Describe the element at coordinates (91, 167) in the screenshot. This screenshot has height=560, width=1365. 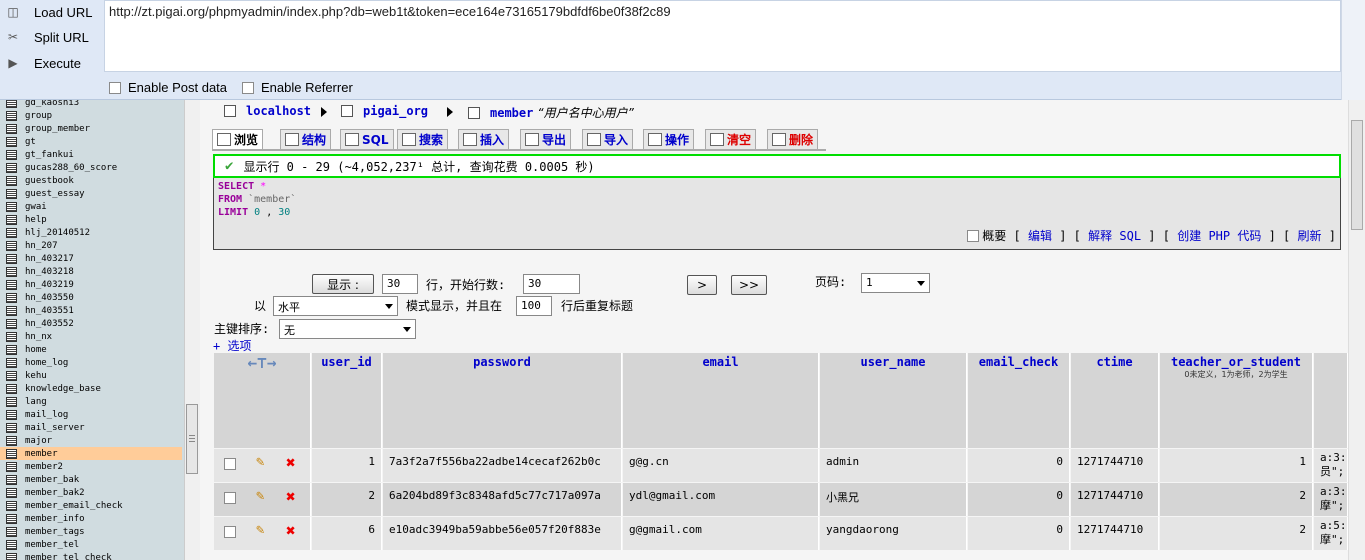
I see `sidebar-table-item: gucas288_60_score` at that location.